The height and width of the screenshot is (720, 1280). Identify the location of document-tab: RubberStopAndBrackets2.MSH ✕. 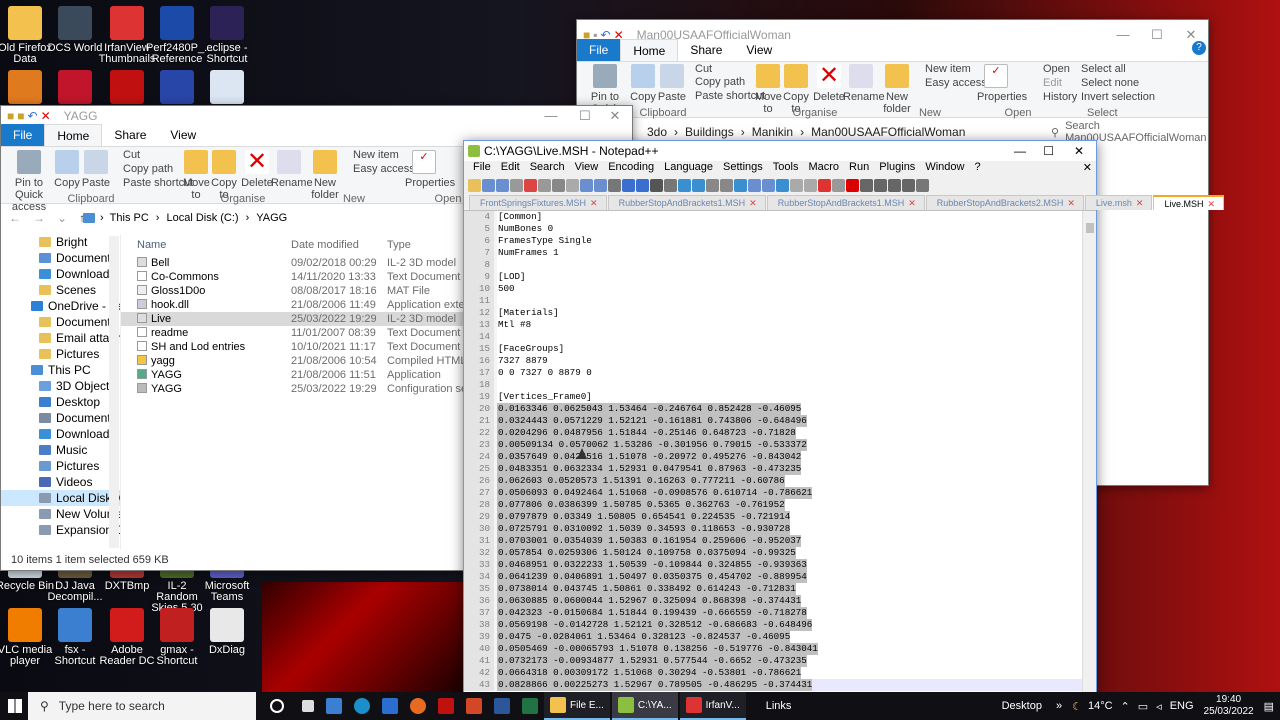
(1004, 202).